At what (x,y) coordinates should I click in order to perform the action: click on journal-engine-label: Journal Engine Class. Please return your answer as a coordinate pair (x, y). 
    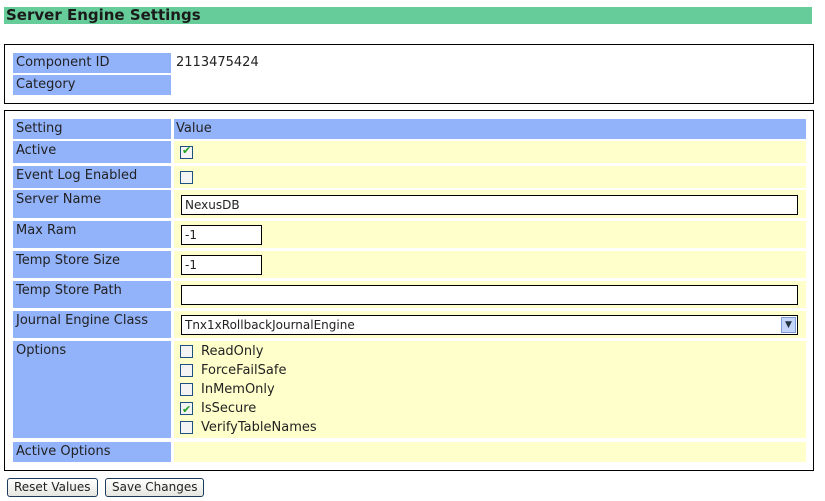
    Looking at the image, I should click on (92, 324).